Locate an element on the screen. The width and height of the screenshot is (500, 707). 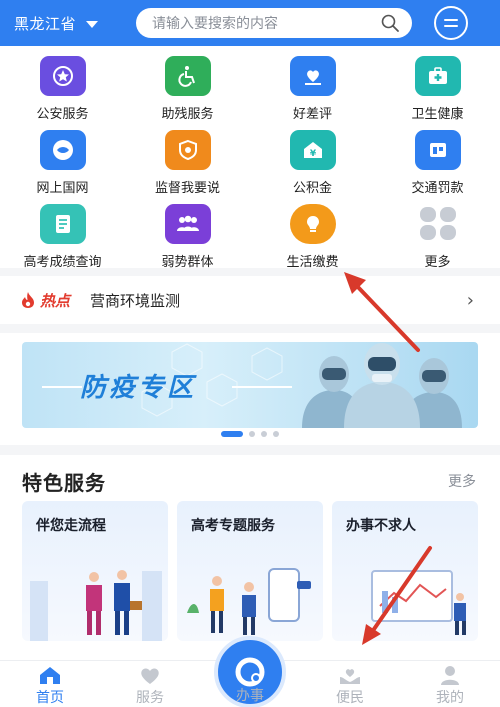
service-vulnerable-groups: 弱势群体 is located at coordinates (187, 233).